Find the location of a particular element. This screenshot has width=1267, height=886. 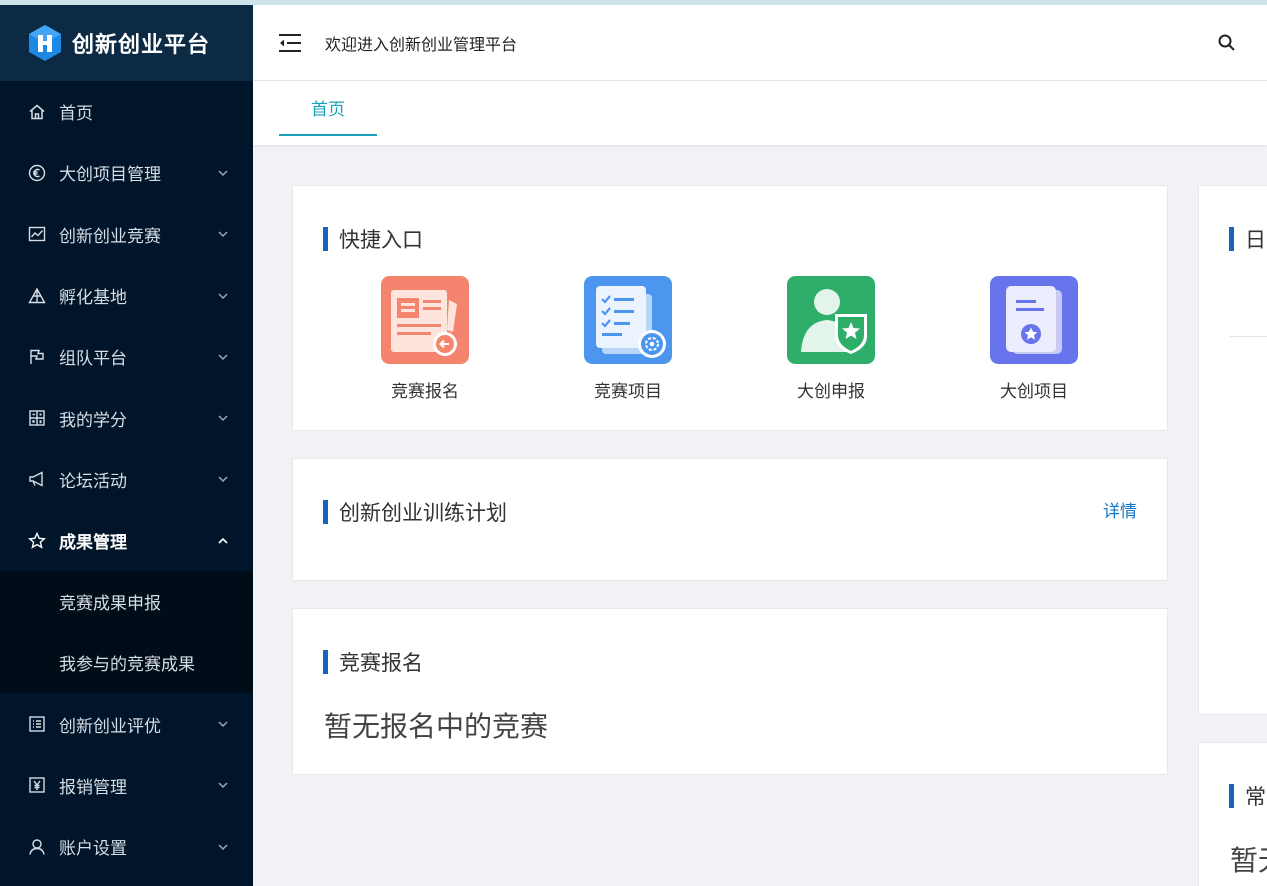

line-chart-icon is located at coordinates (37, 234).